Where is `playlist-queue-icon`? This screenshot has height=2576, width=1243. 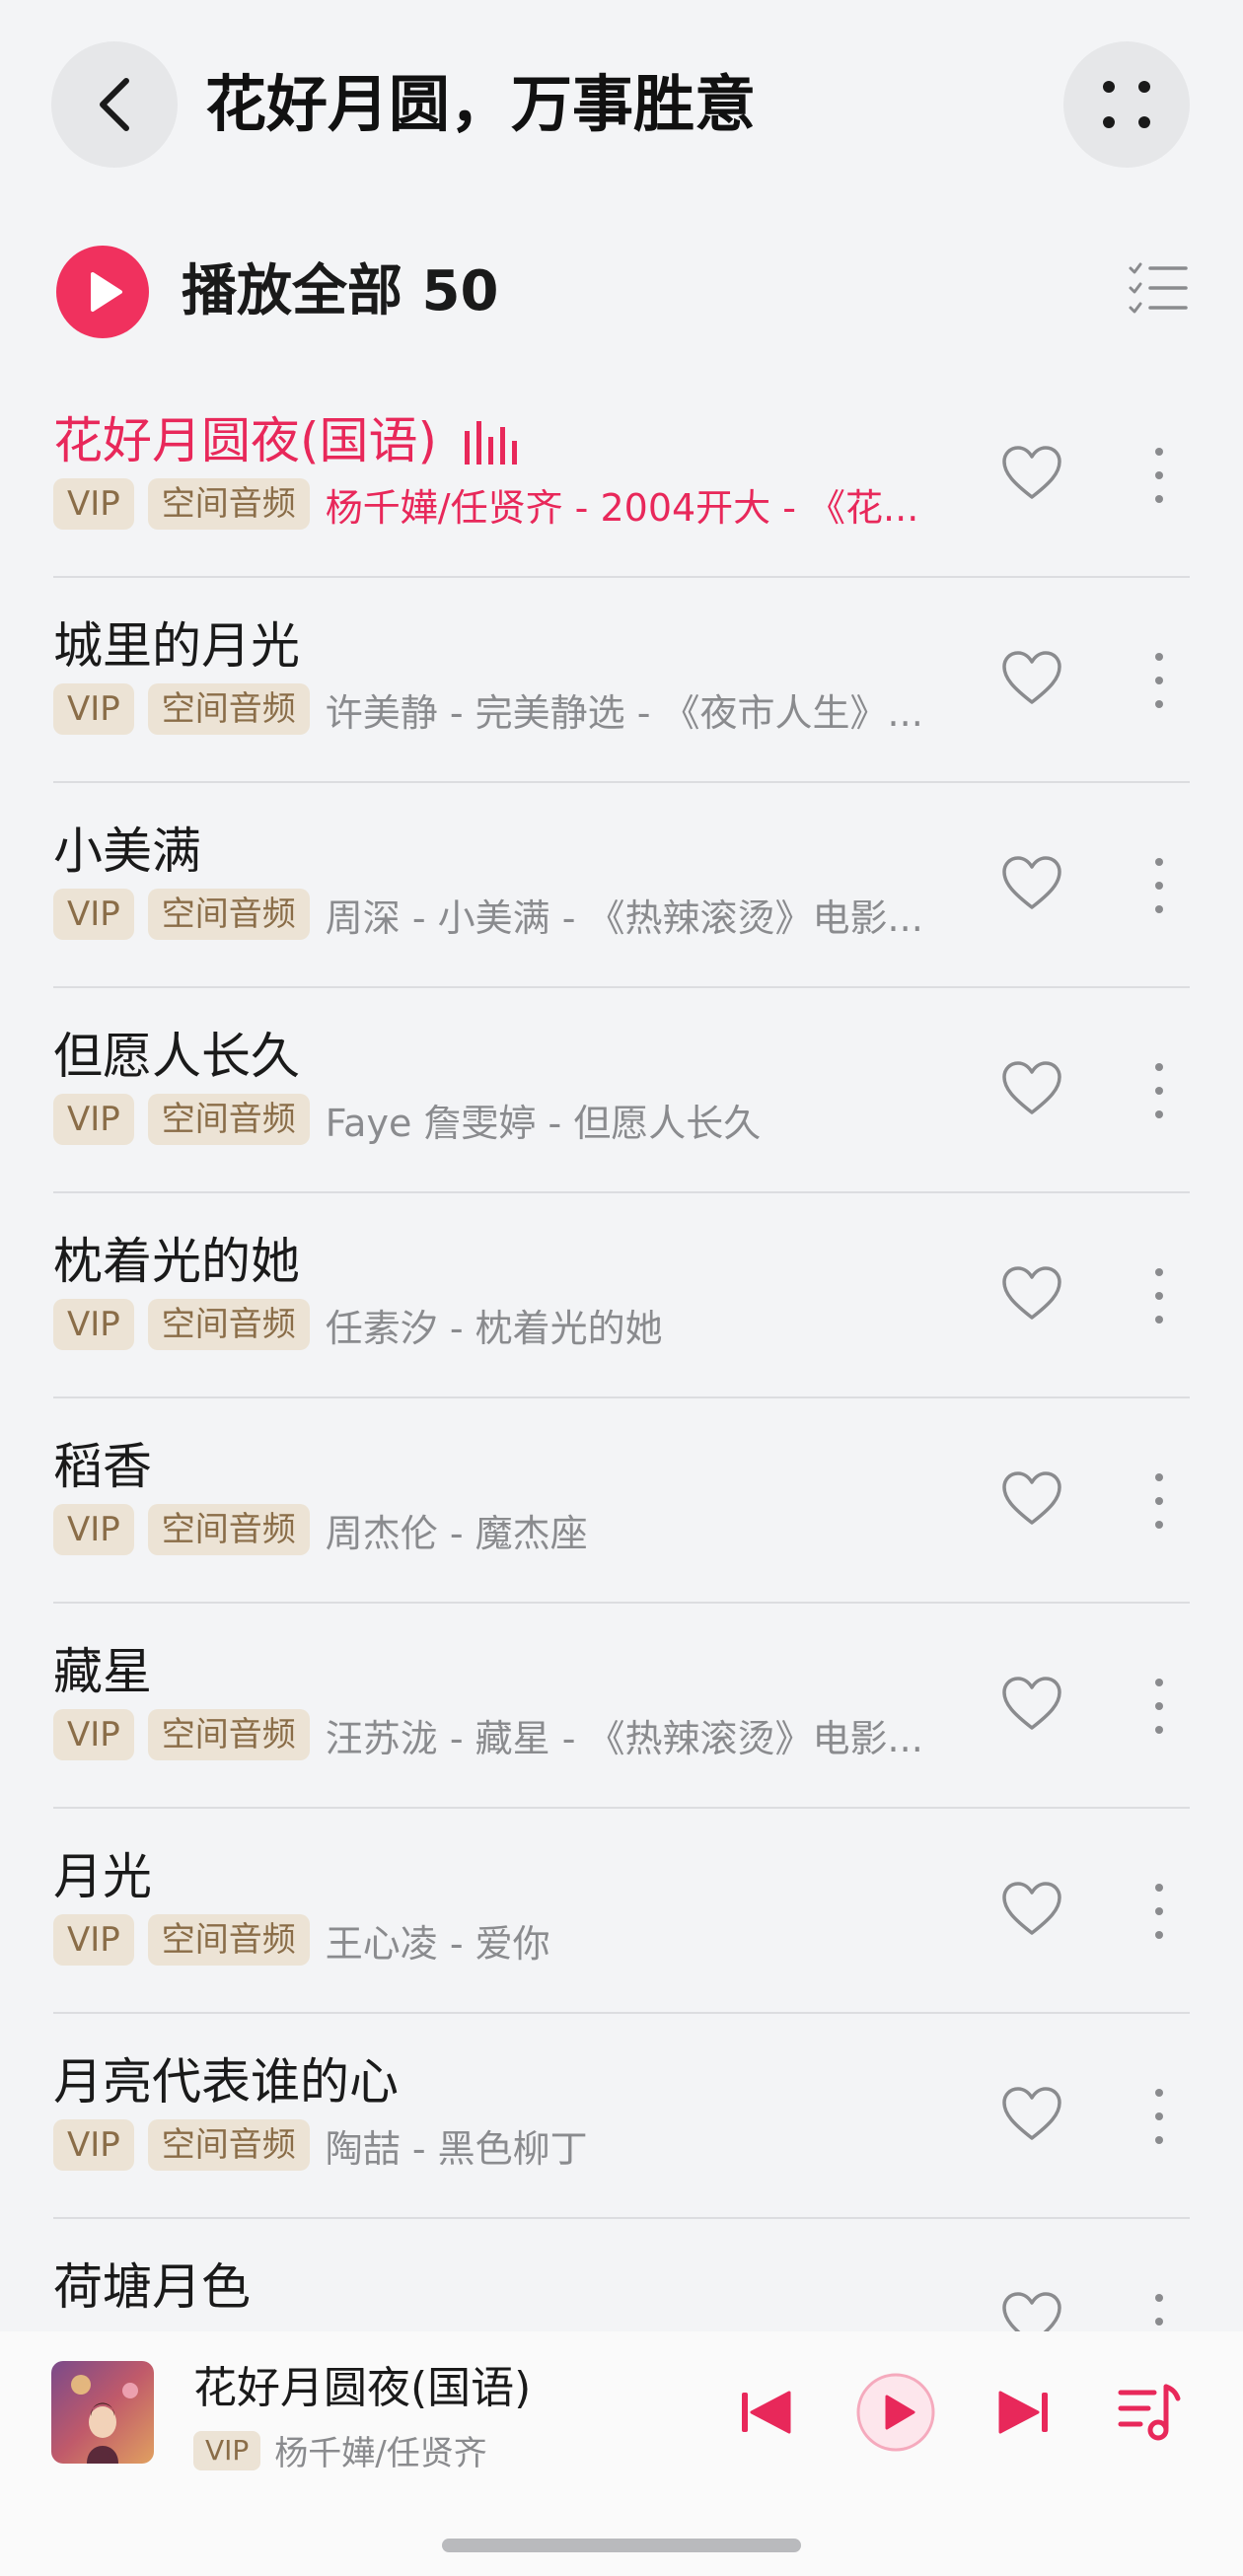
playlist-queue-icon is located at coordinates (1149, 2411).